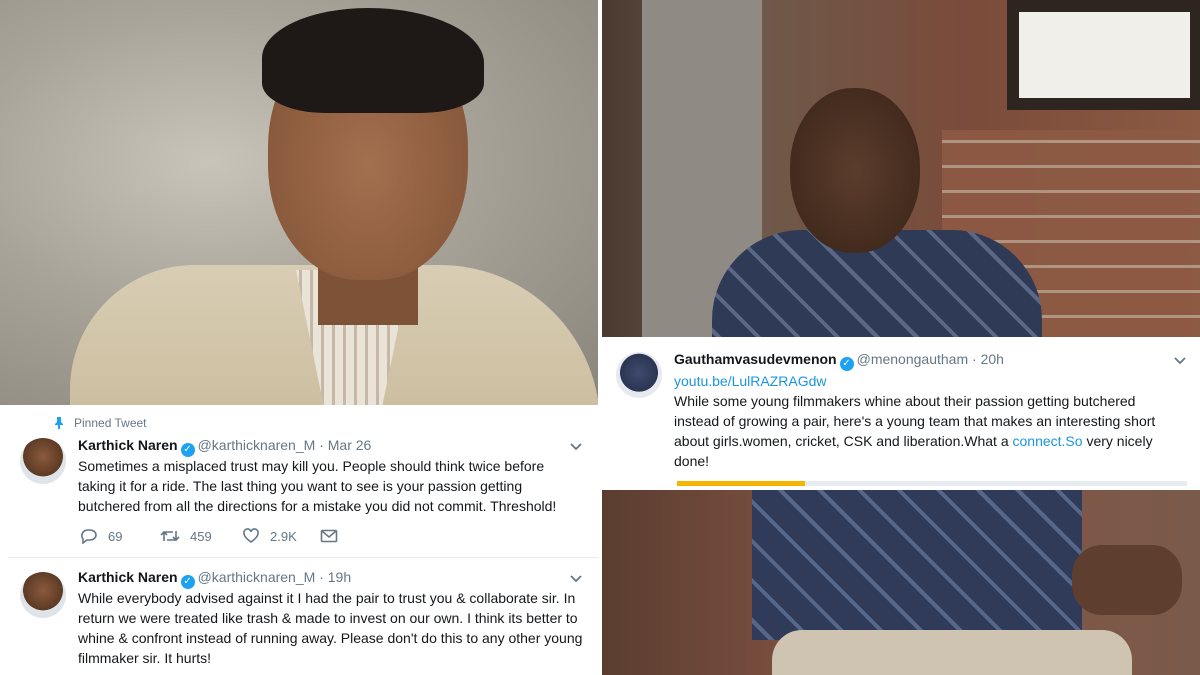 The height and width of the screenshot is (675, 1200). Describe the element at coordinates (101, 536) in the screenshot. I see `reply-button: 69` at that location.